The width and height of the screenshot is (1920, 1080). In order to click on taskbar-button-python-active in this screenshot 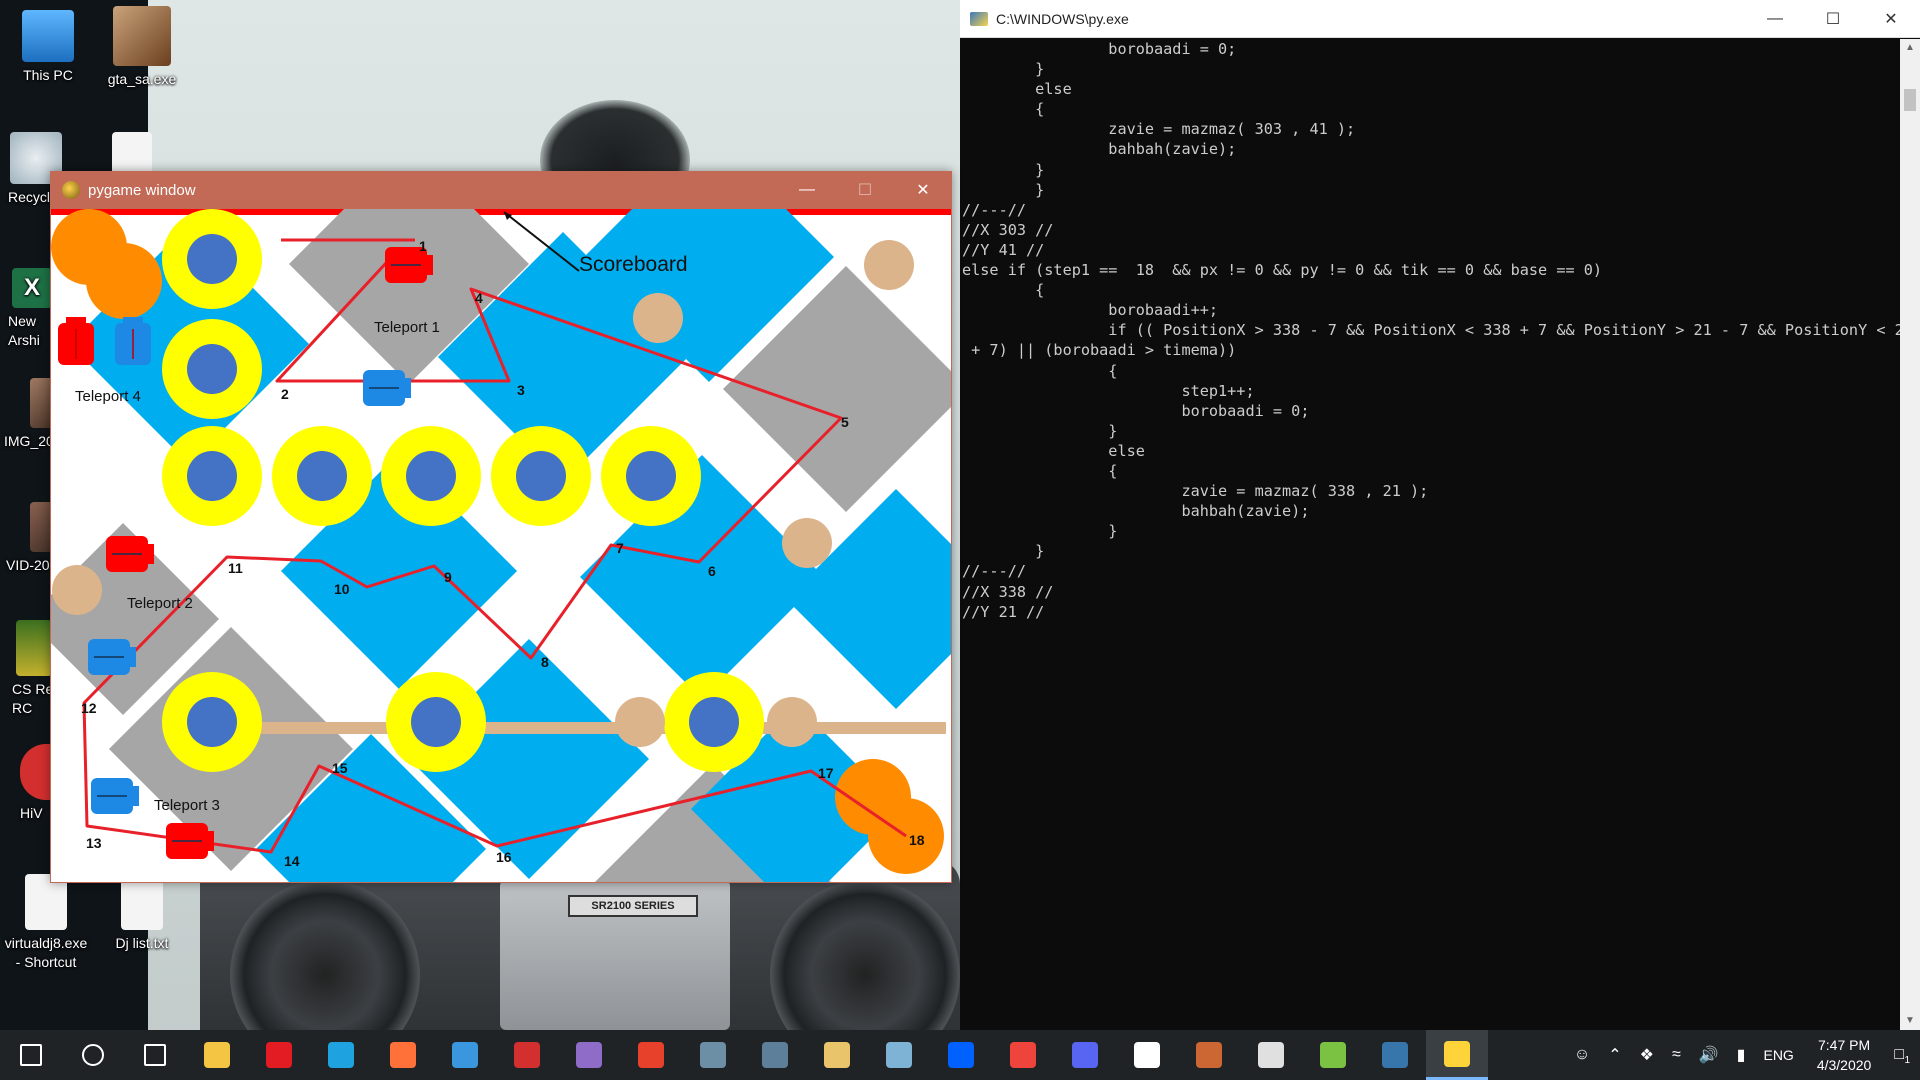, I will do `click(1457, 1055)`.